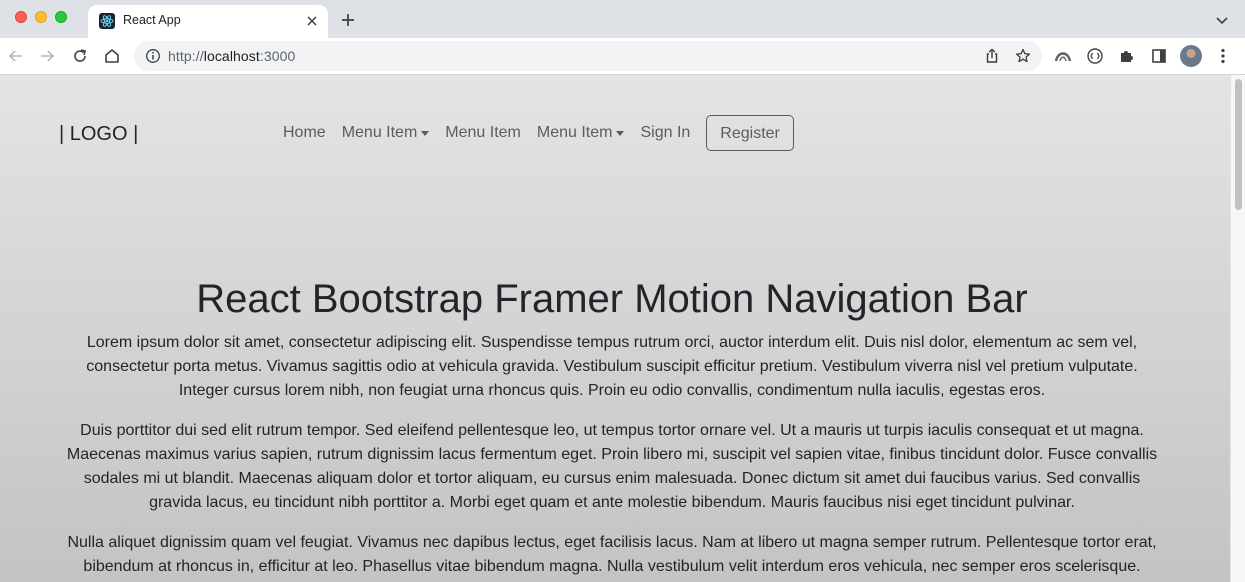 The height and width of the screenshot is (582, 1245). What do you see at coordinates (21, 17) in the screenshot?
I see `close-window-button` at bounding box center [21, 17].